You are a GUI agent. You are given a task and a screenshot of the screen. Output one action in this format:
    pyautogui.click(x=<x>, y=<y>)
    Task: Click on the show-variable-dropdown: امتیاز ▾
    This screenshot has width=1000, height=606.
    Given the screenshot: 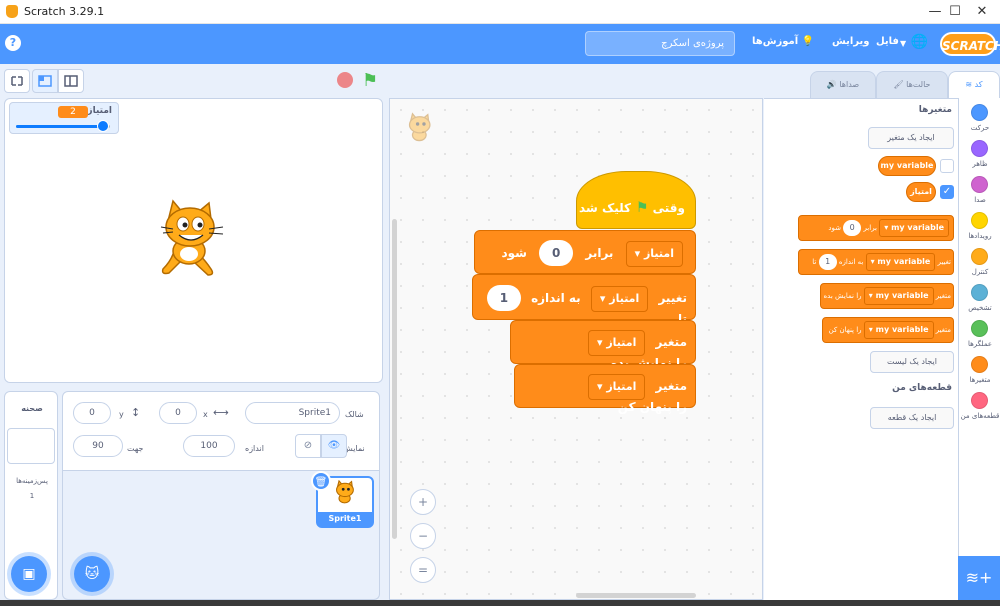 What is the action you would take?
    pyautogui.click(x=616, y=343)
    